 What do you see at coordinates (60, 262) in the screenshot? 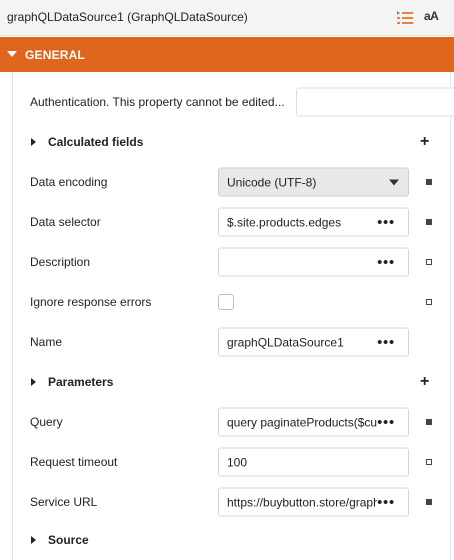
I see `description-label: Description` at bounding box center [60, 262].